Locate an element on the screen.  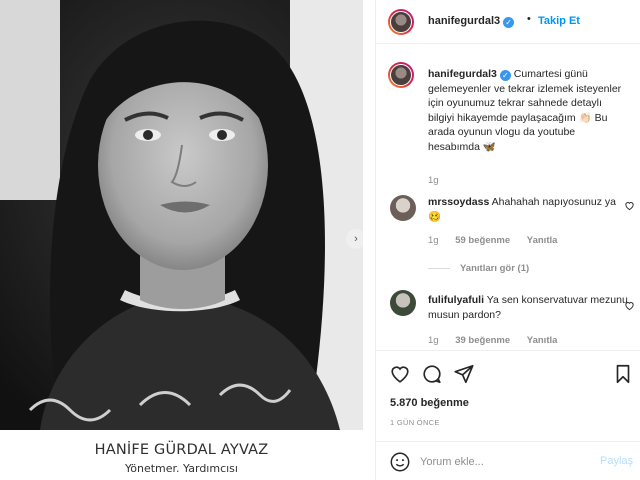
chevron-right-icon: › is located at coordinates (356, 239).